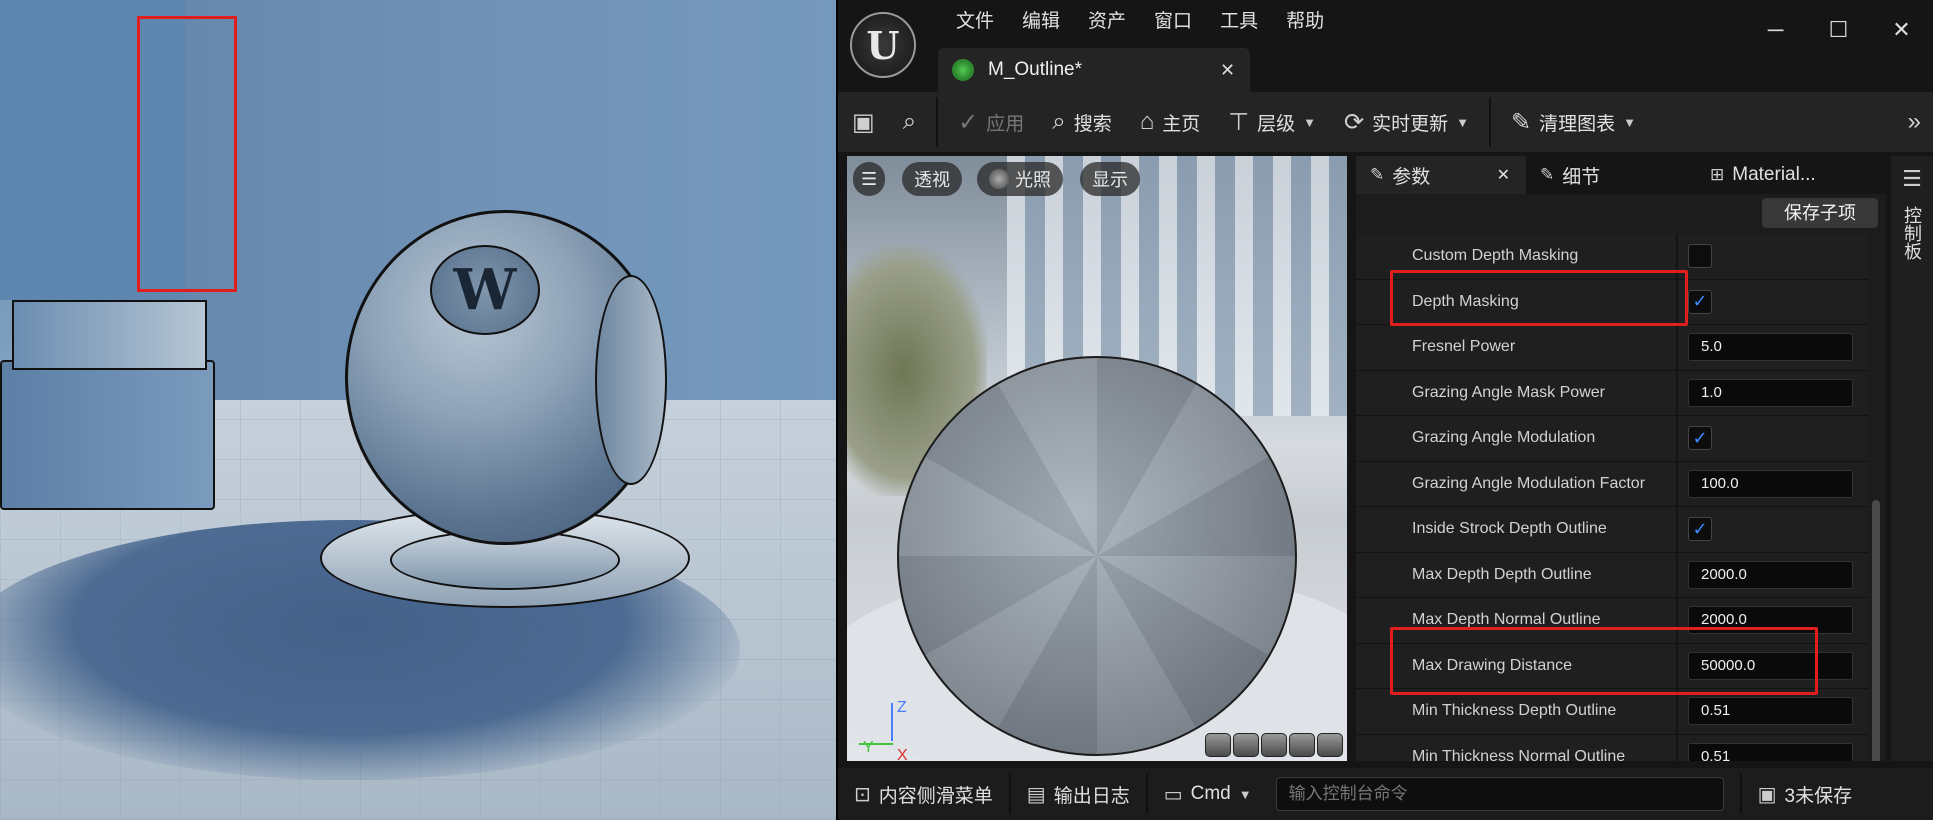 This screenshot has width=1933, height=820. What do you see at coordinates (1239, 22) in the screenshot?
I see `menu-tools: 工具` at bounding box center [1239, 22].